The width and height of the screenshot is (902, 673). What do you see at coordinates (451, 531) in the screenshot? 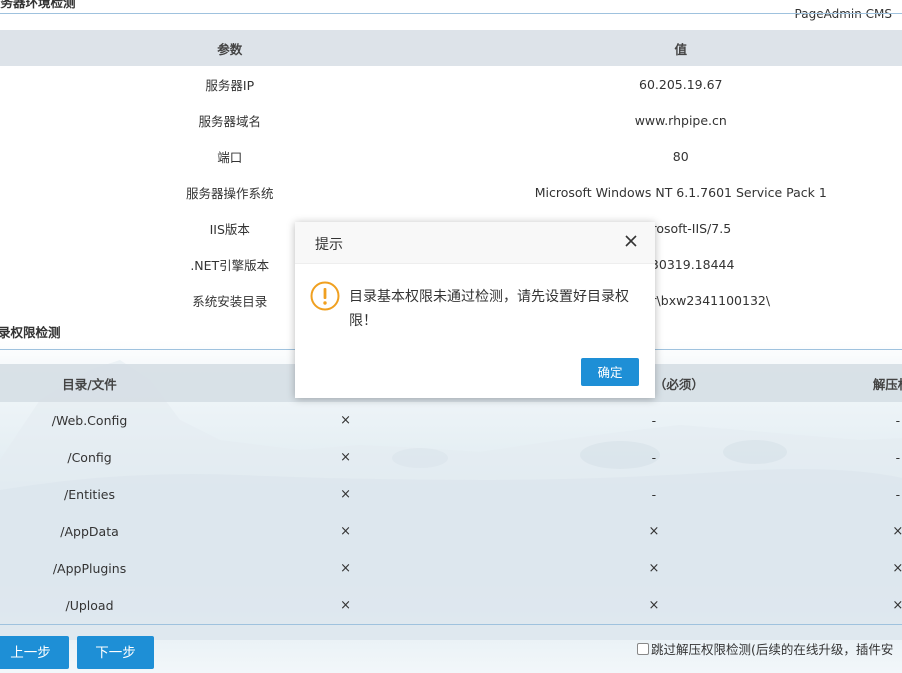
I see `table-row: /AppData × × ×` at bounding box center [451, 531].